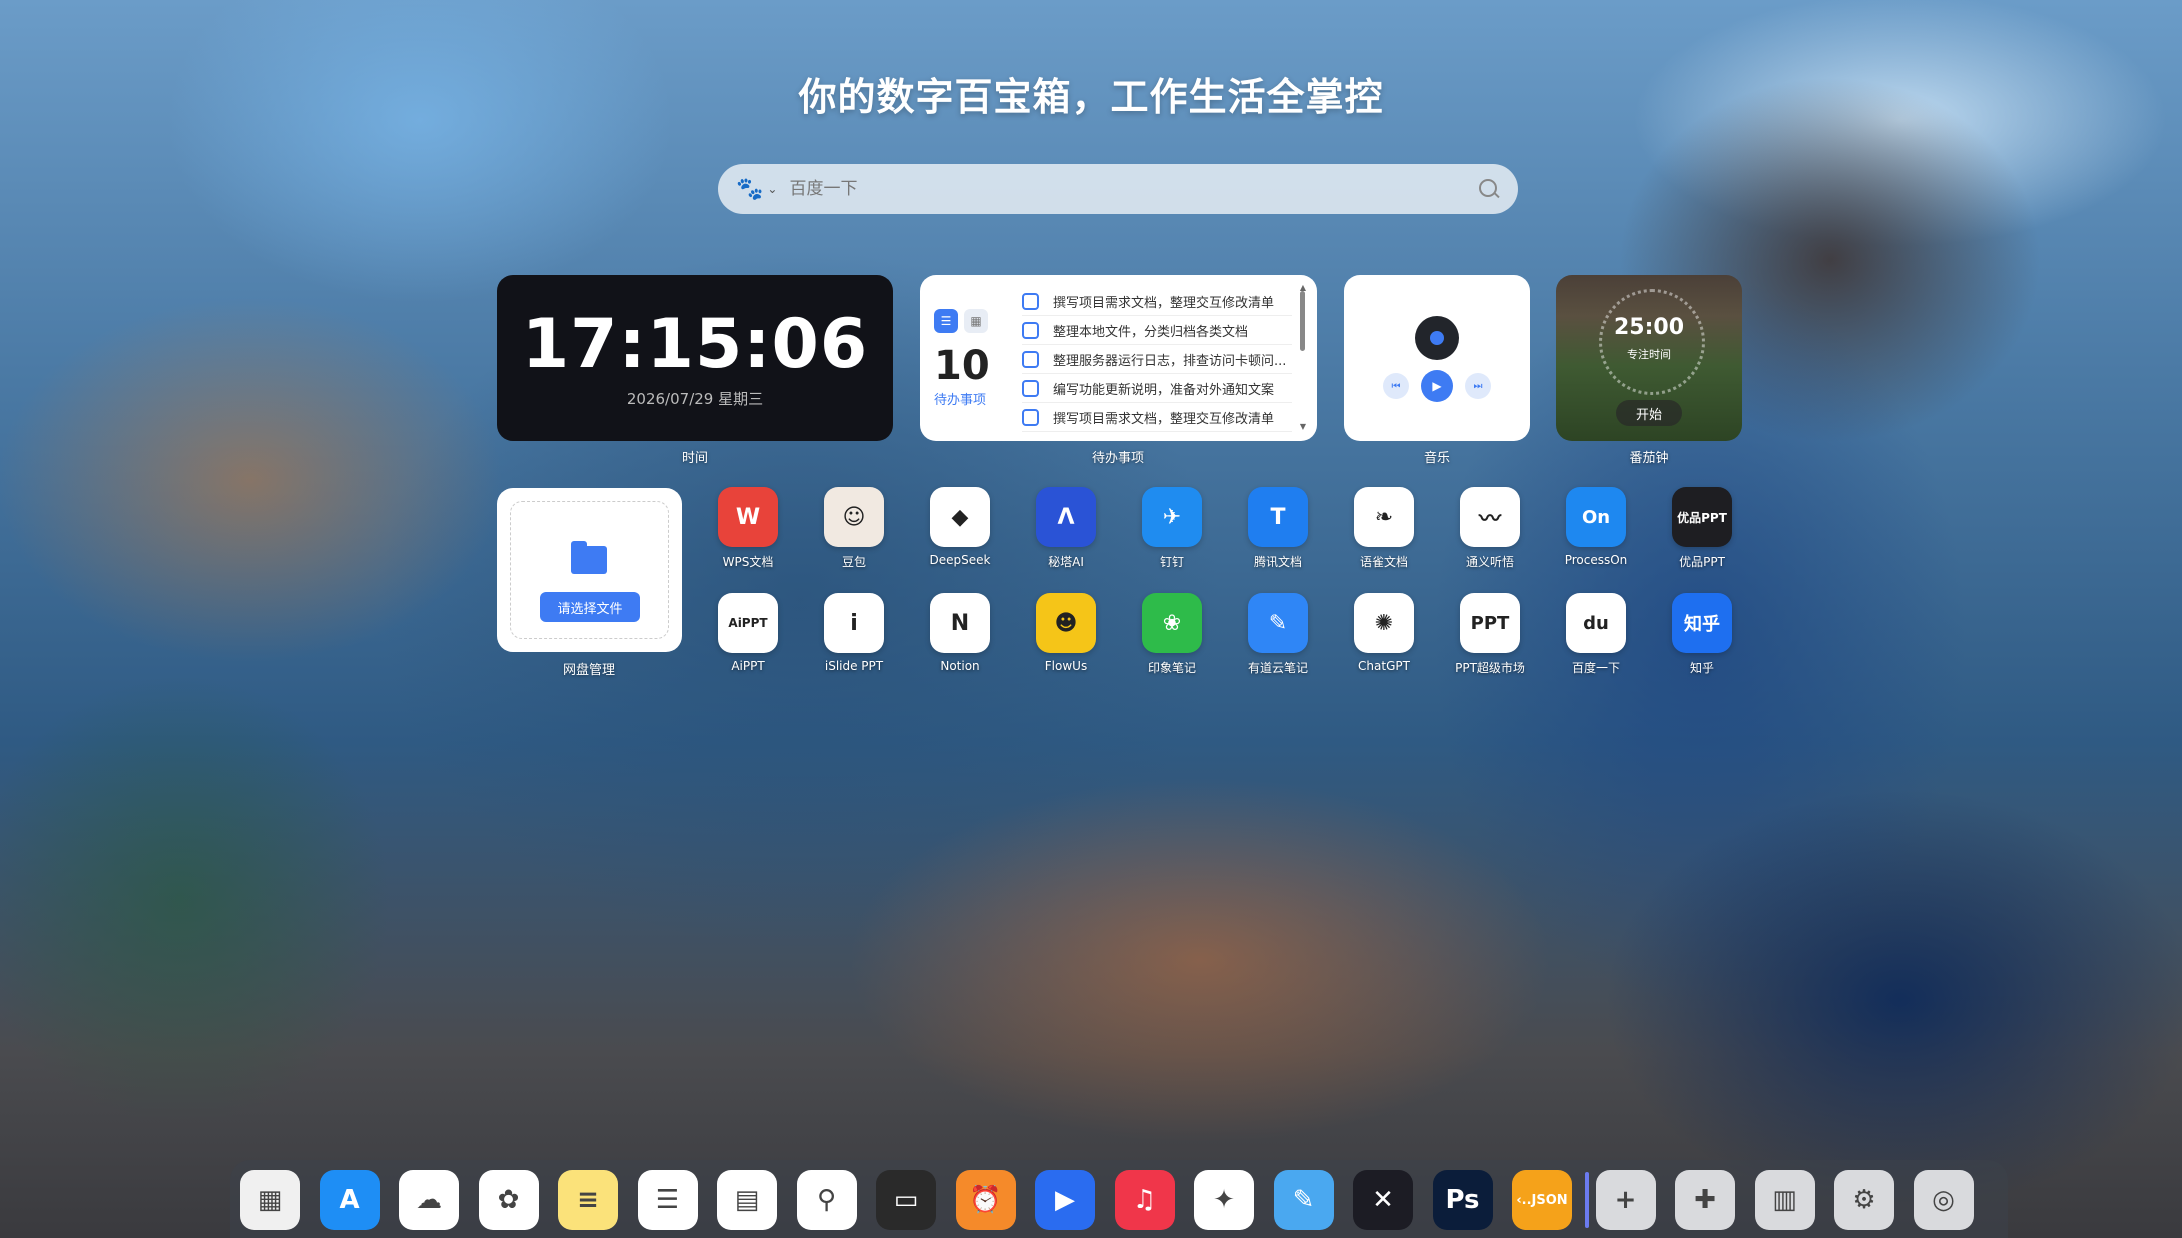 The height and width of the screenshot is (1238, 2182). What do you see at coordinates (1066, 562) in the screenshot?
I see `app-label: 秘塔AI` at bounding box center [1066, 562].